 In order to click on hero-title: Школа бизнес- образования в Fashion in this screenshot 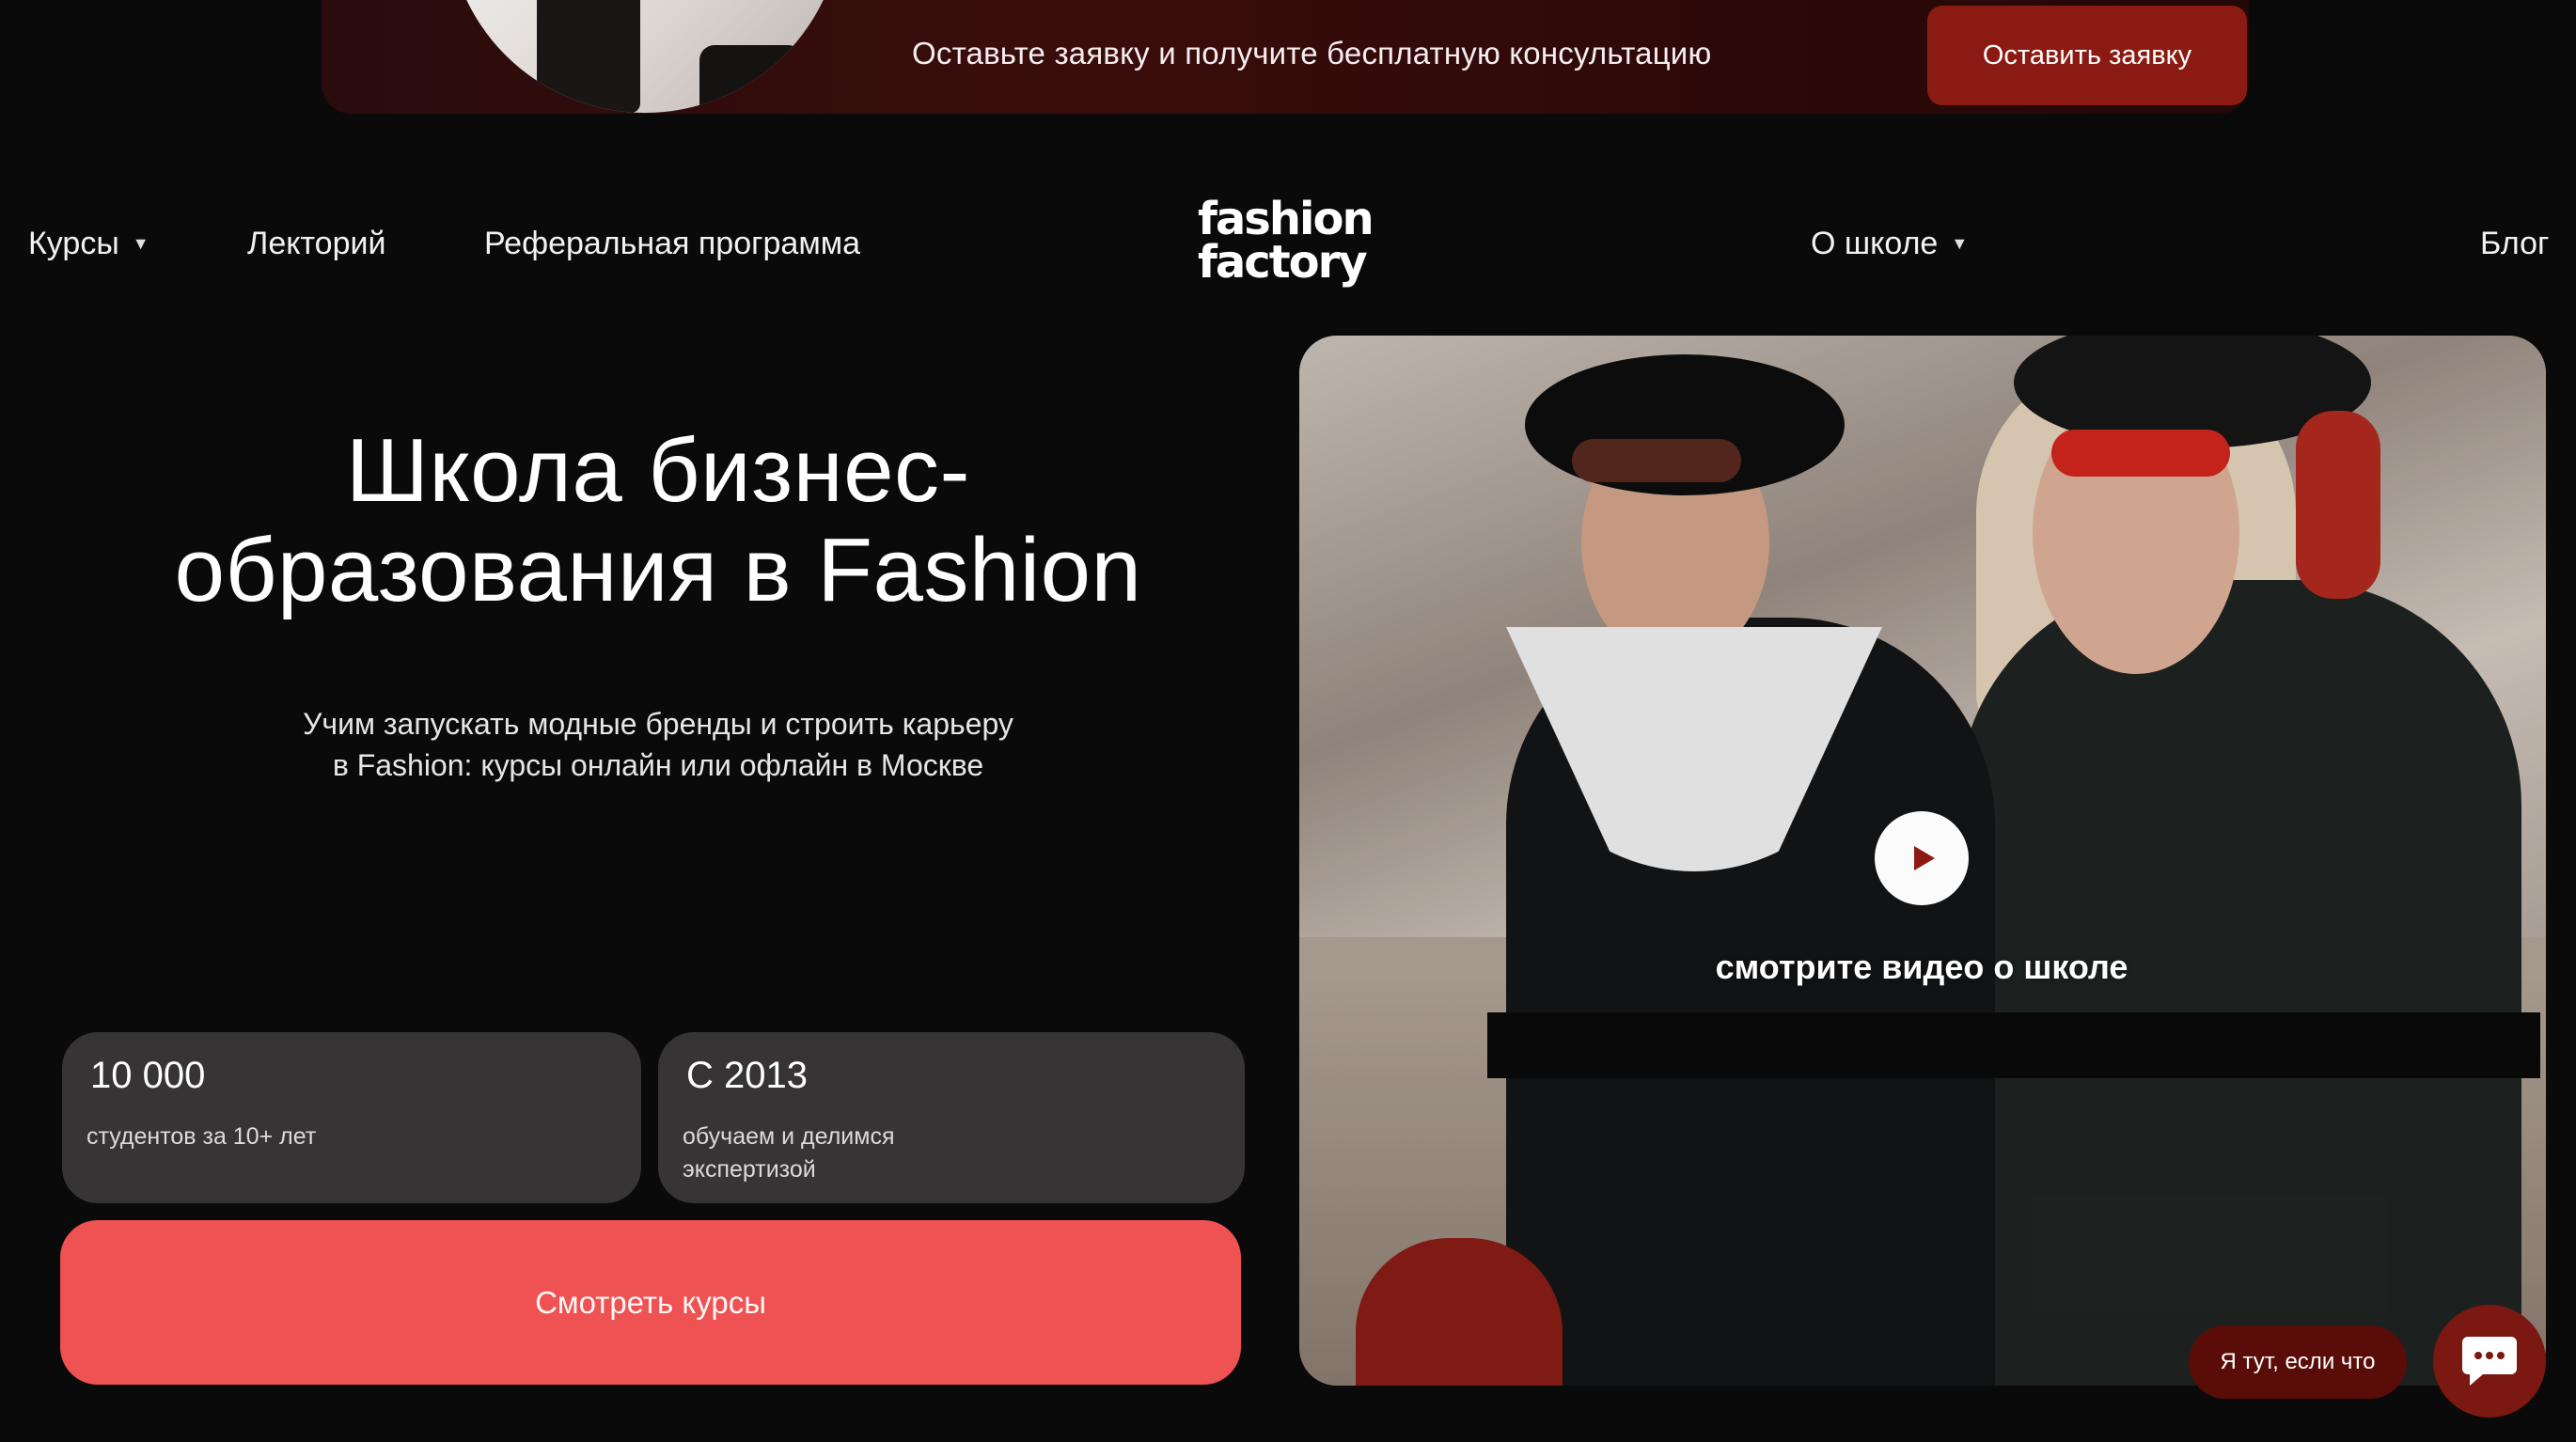, I will do `click(658, 520)`.